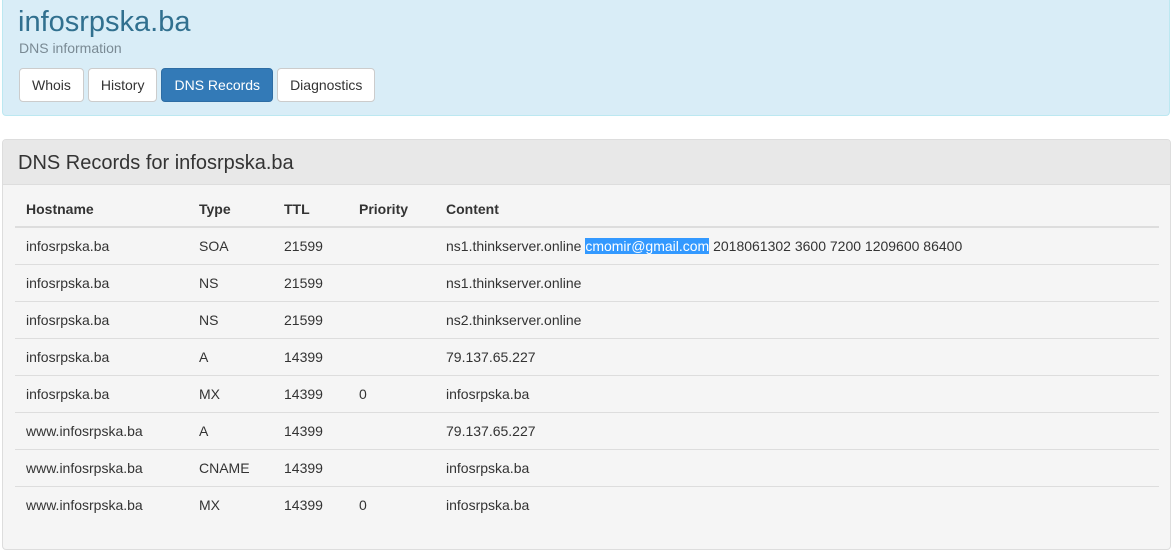 This screenshot has width=1173, height=554. I want to click on tab-bar: Whois History DNS Records Diagnostics, so click(197, 85).